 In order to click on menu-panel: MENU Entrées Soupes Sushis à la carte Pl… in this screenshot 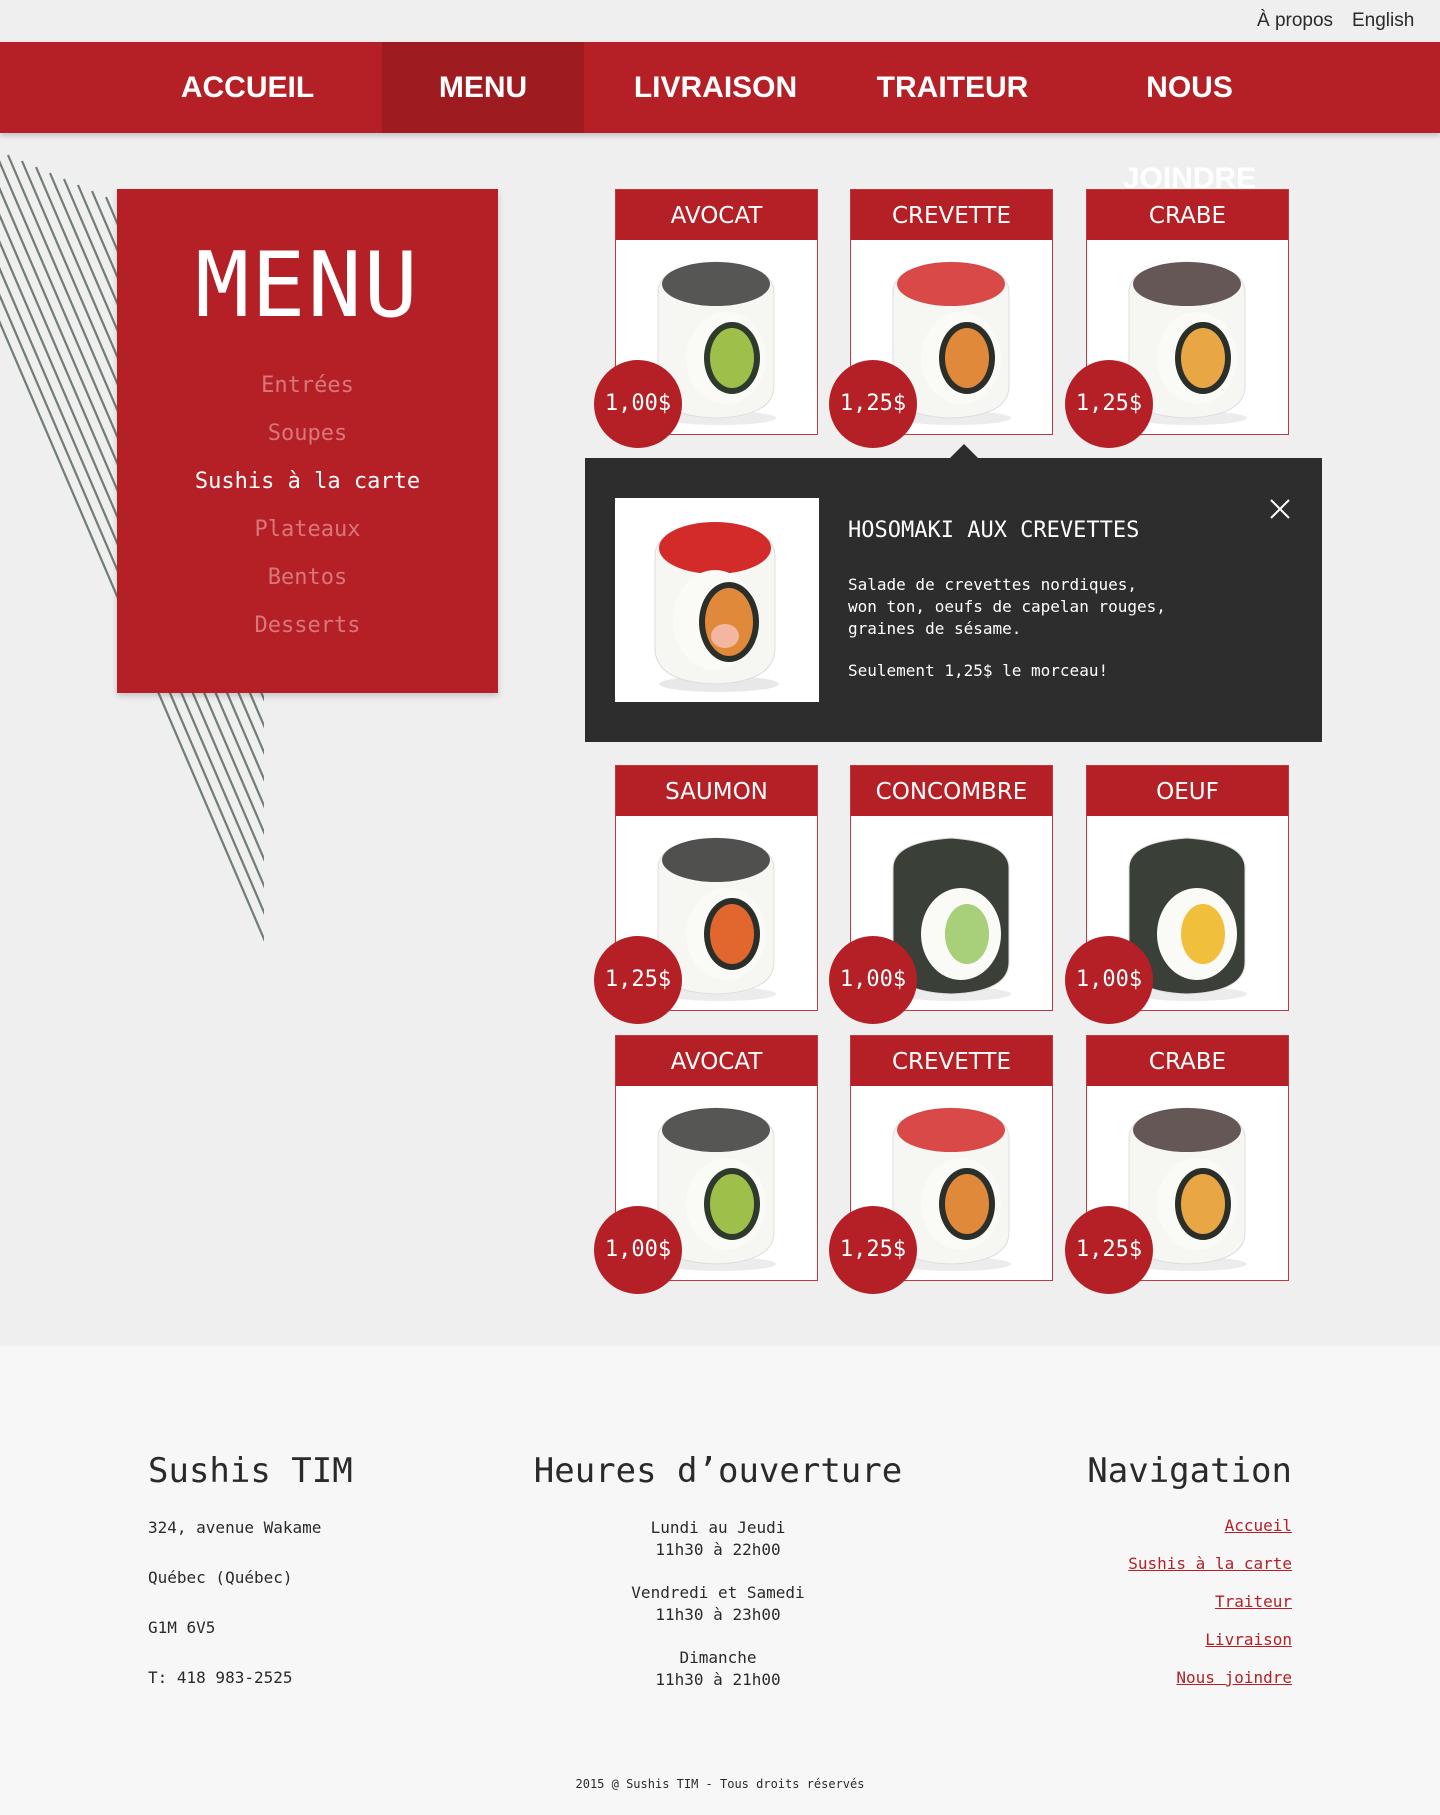, I will do `click(307, 441)`.